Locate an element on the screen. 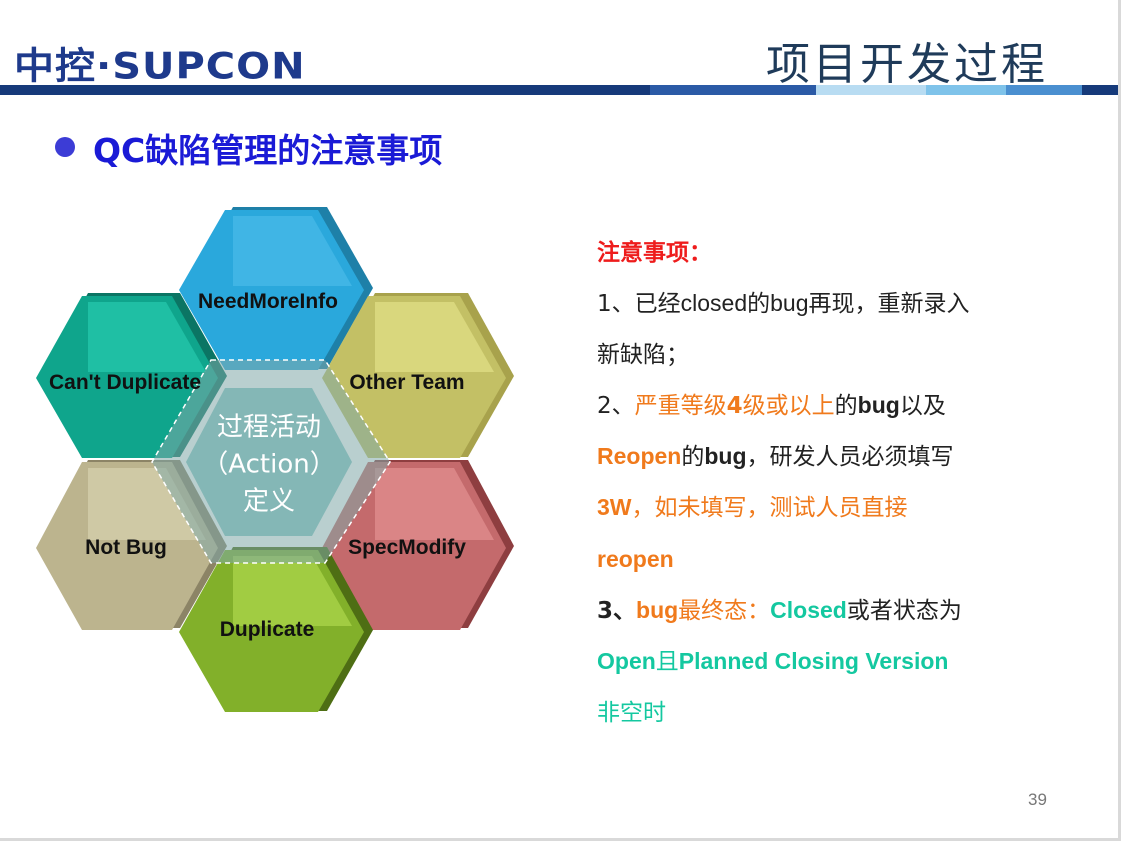 The height and width of the screenshot is (841, 1121). note-text: 2、 is located at coordinates (616, 405).